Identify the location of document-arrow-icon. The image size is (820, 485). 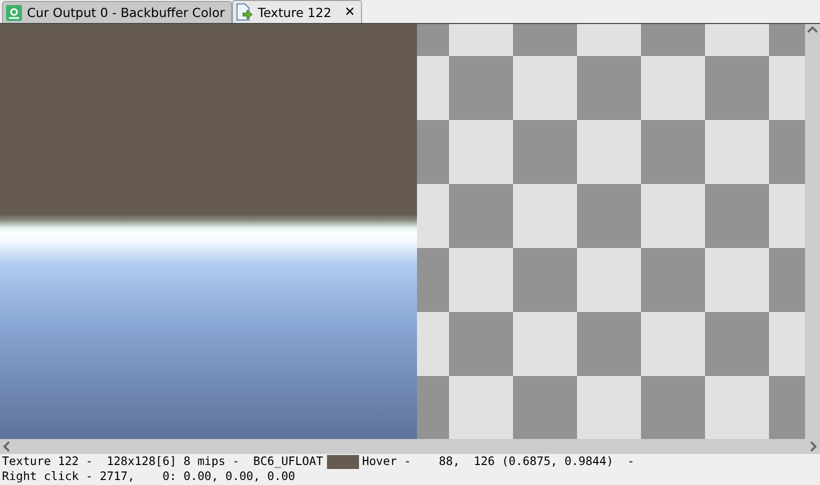
(244, 12).